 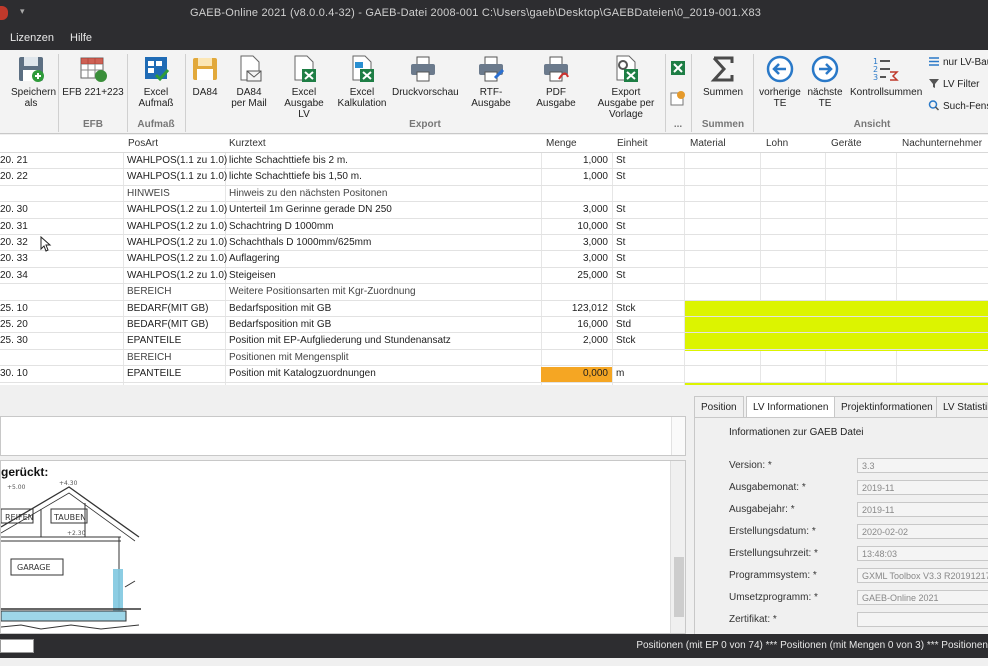 I want to click on excel-aufmass-button: Excel Aufmaß, so click(x=156, y=81).